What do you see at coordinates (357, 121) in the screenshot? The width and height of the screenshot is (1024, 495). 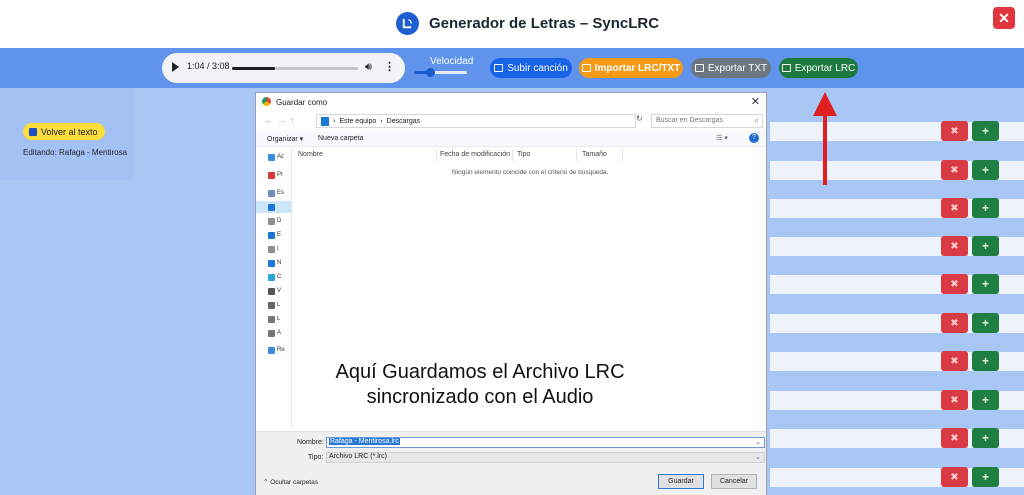 I see `path-item-this-pc: Este equipo` at bounding box center [357, 121].